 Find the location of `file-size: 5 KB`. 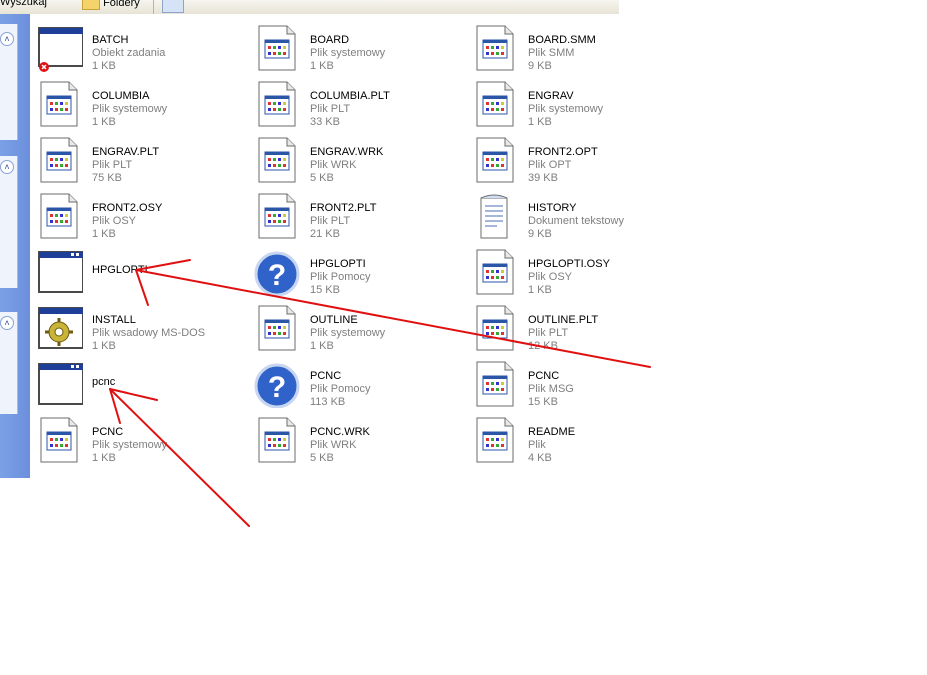

file-size: 5 KB is located at coordinates (322, 458).